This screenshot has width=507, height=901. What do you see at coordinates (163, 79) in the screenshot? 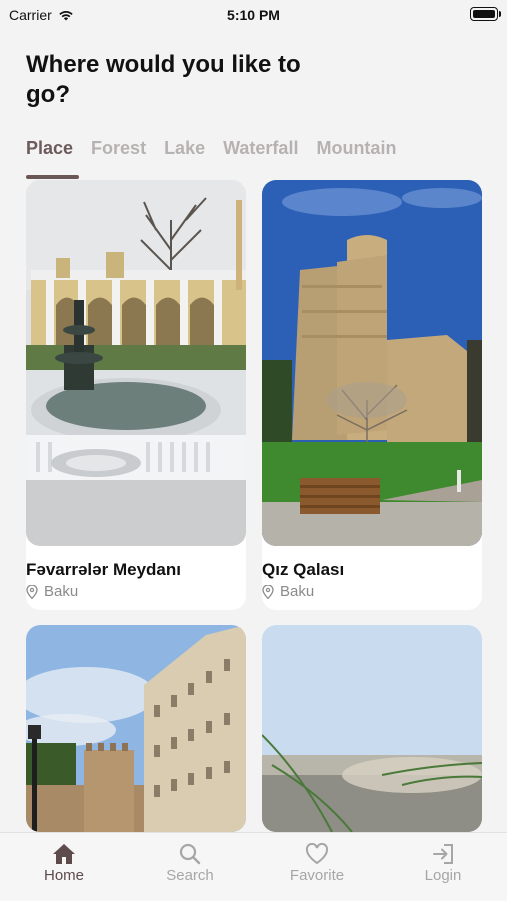
I see `page-title: Where would you like to go?` at bounding box center [163, 79].